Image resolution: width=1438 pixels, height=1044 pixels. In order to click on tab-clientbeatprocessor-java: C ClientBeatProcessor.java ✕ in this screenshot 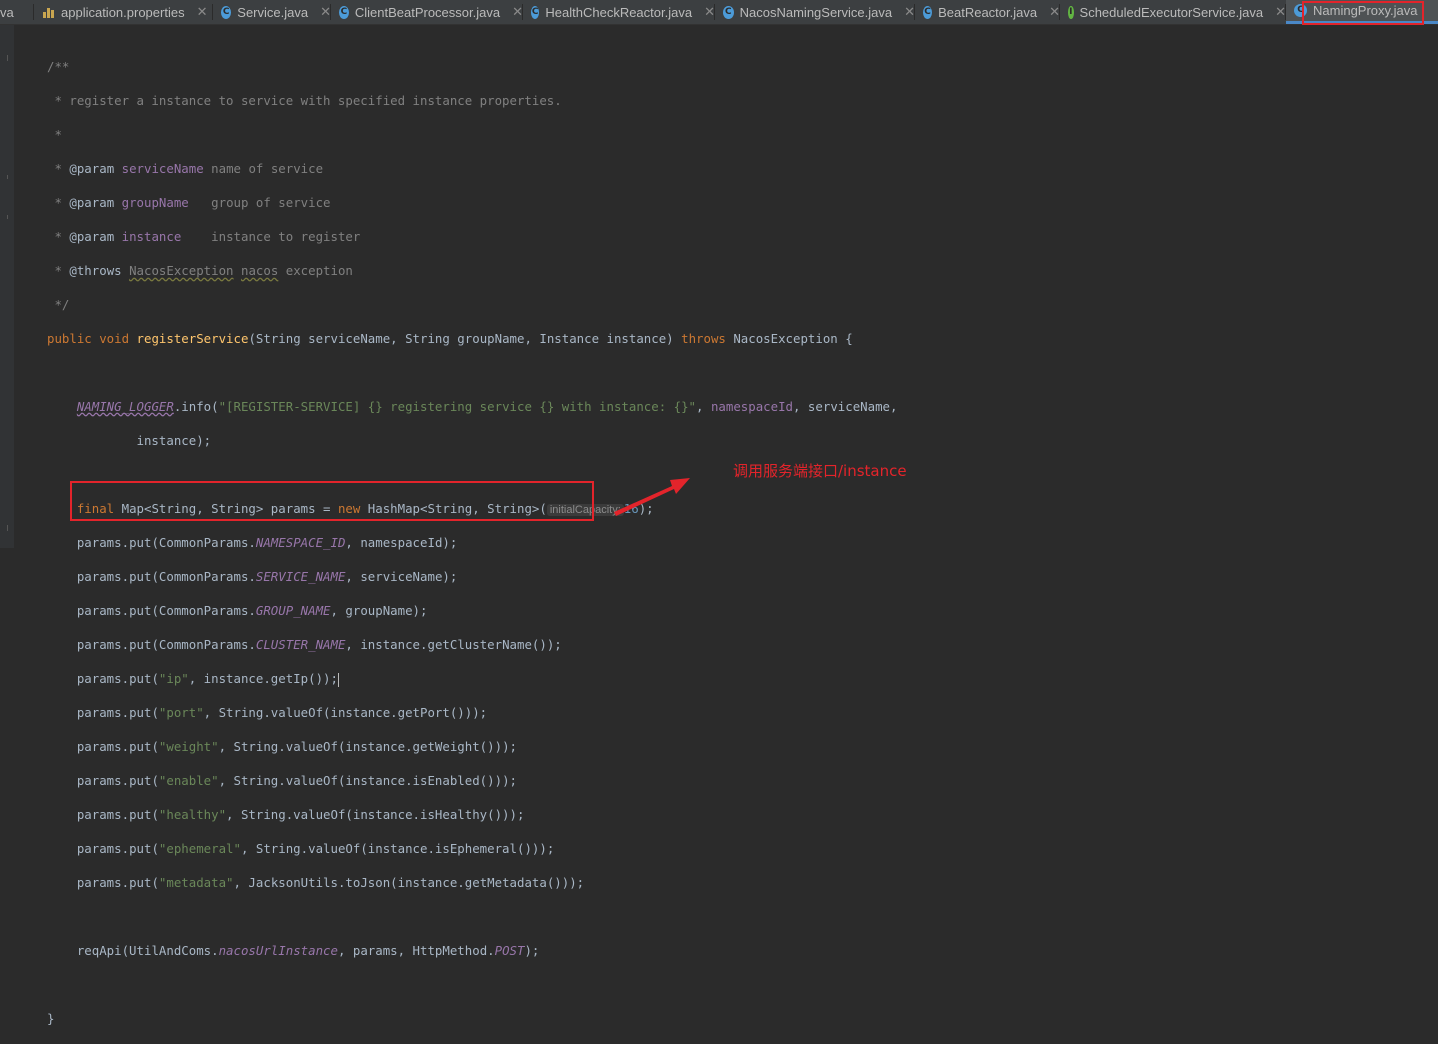, I will do `click(427, 12)`.